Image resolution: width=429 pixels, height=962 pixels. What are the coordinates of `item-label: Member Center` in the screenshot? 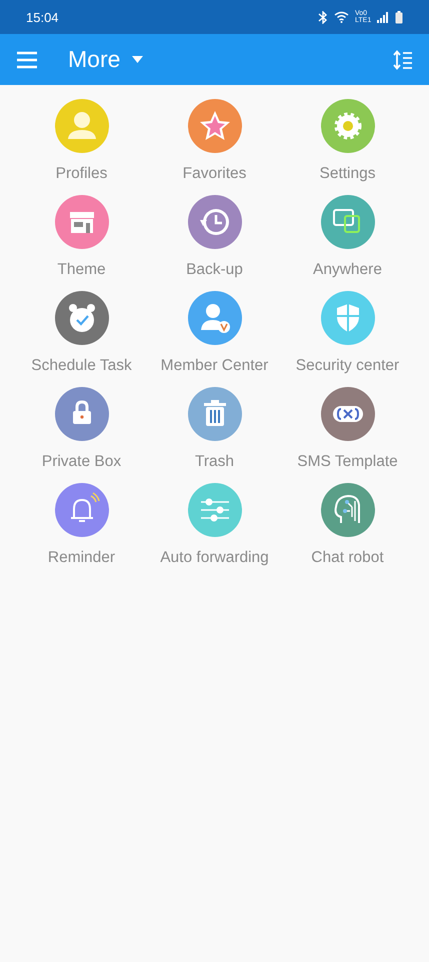 It's located at (214, 366).